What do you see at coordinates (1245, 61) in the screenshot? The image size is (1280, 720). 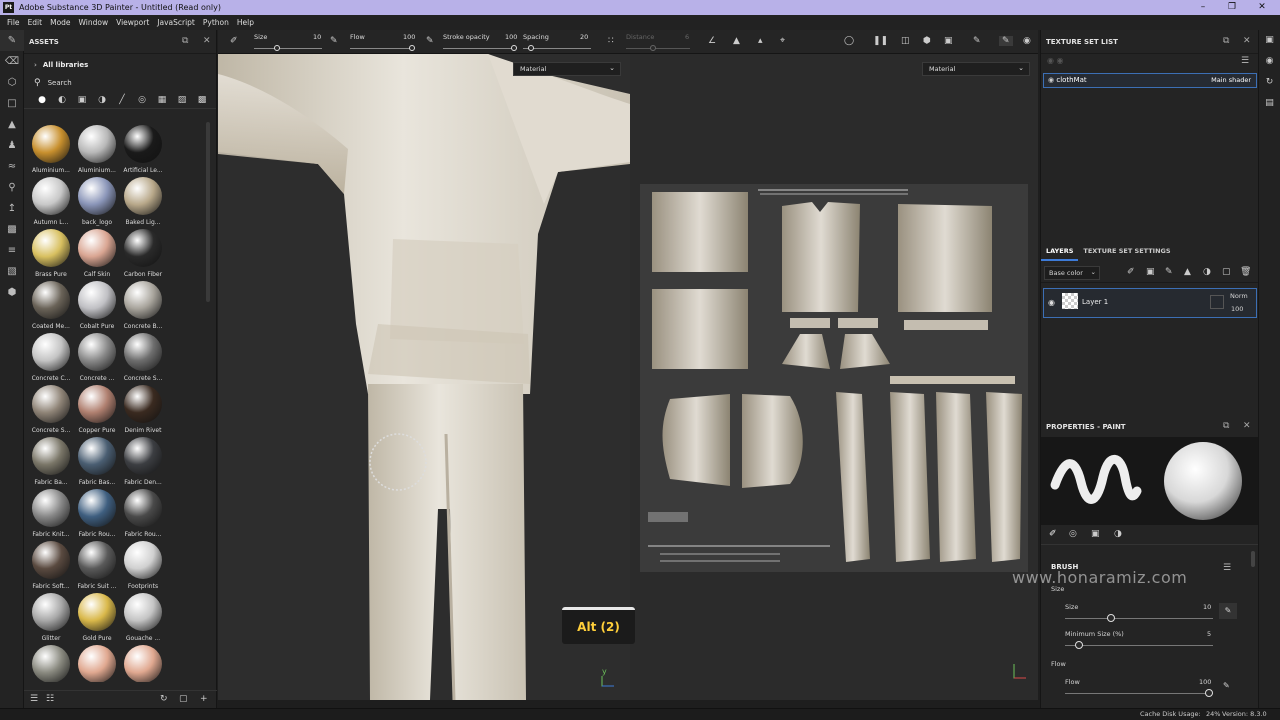 I see `menu-icon: ☰` at bounding box center [1245, 61].